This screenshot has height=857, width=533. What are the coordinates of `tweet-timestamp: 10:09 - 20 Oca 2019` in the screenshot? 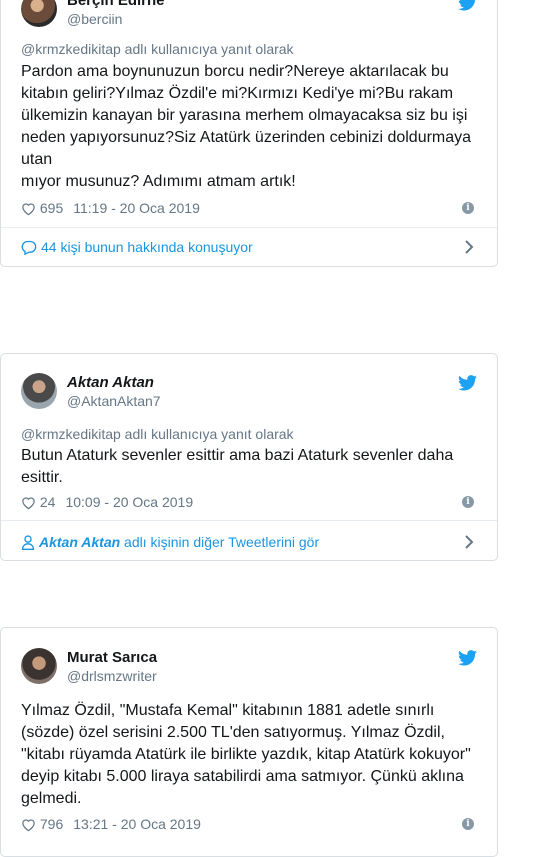 It's located at (129, 502).